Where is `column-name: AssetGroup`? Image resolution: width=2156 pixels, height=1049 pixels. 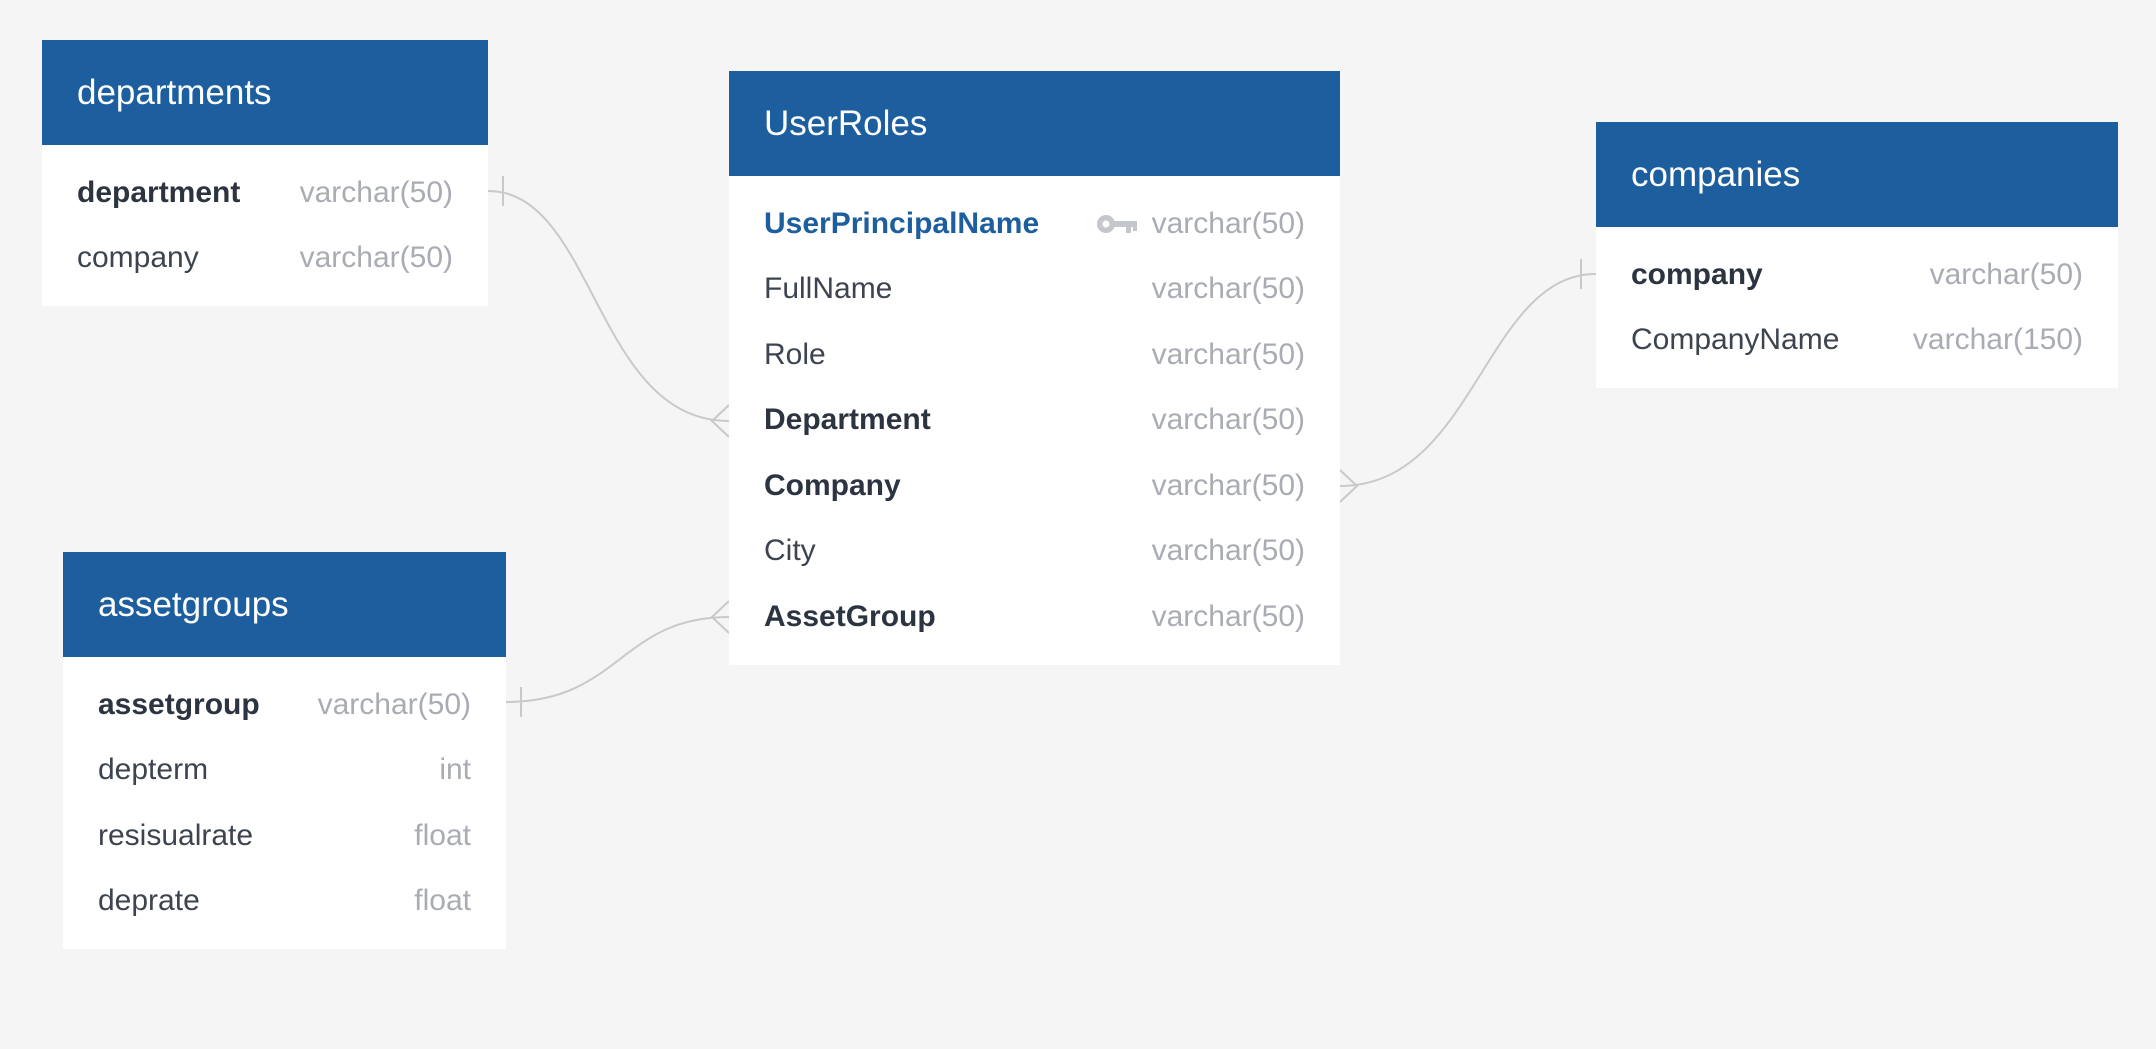 column-name: AssetGroup is located at coordinates (850, 616).